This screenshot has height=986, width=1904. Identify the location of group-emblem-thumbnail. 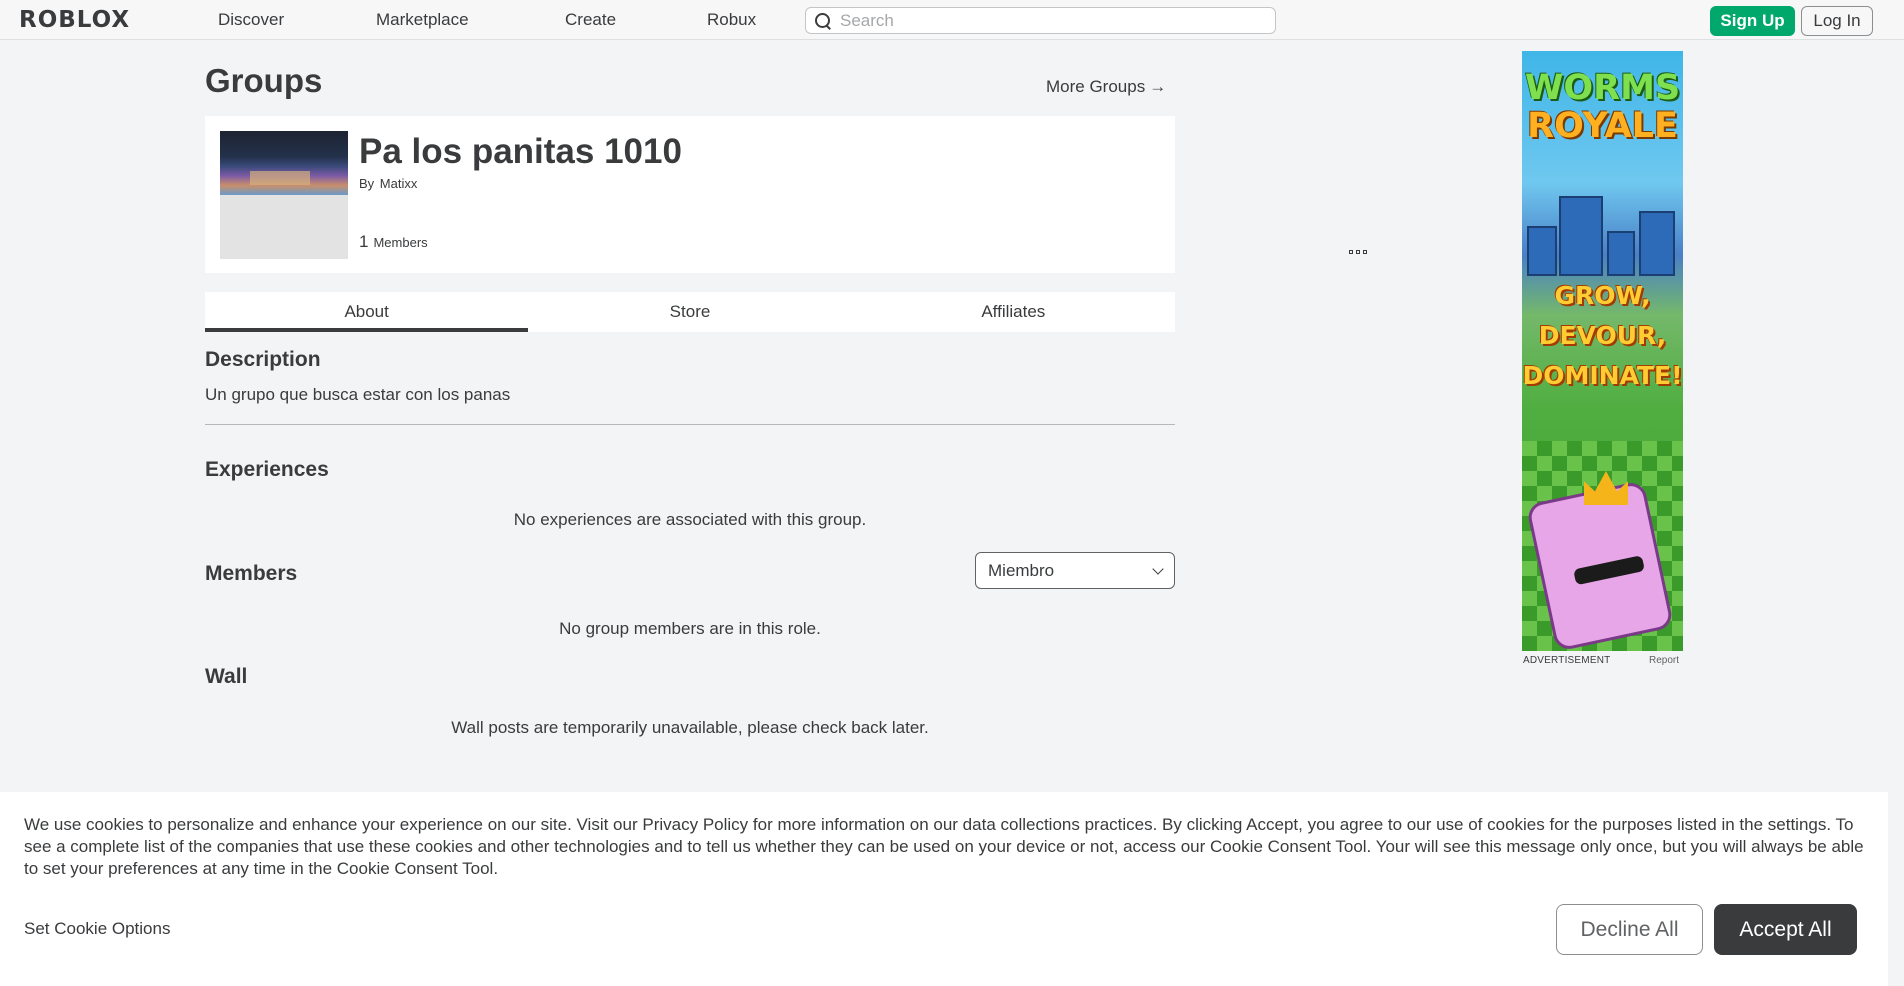
(284, 163).